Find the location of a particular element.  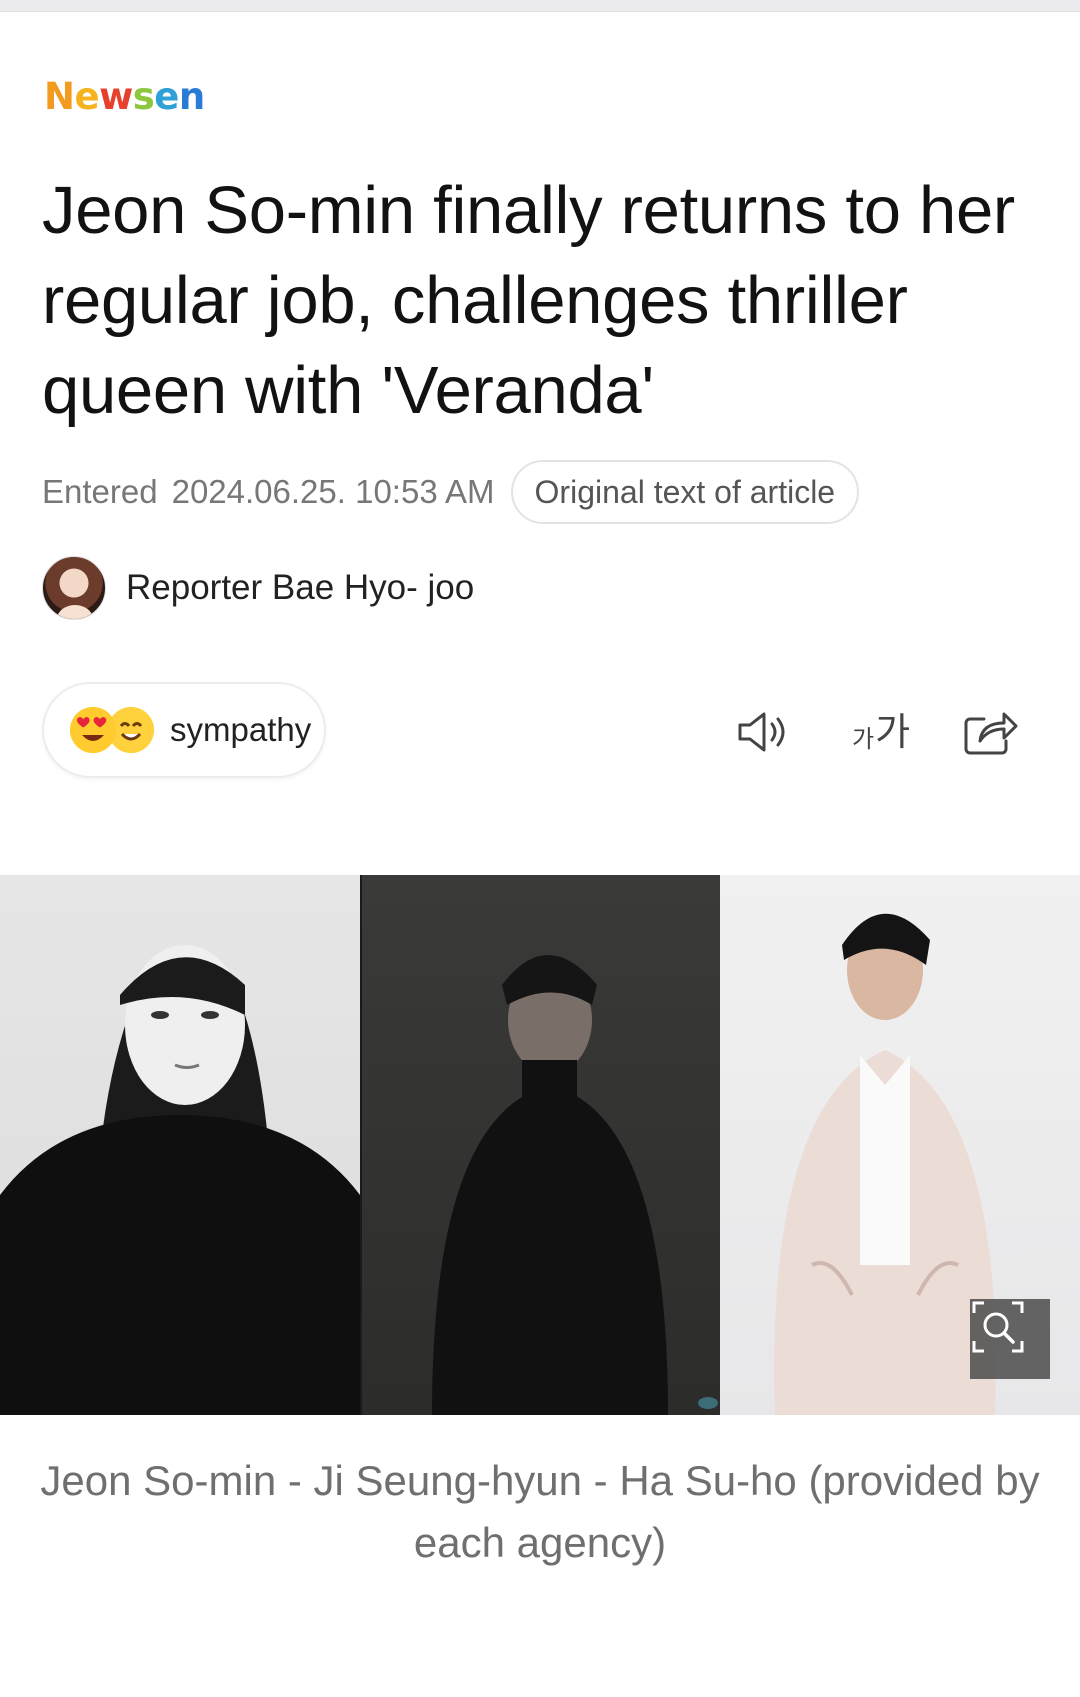

reaction-emojis is located at coordinates (114, 730).